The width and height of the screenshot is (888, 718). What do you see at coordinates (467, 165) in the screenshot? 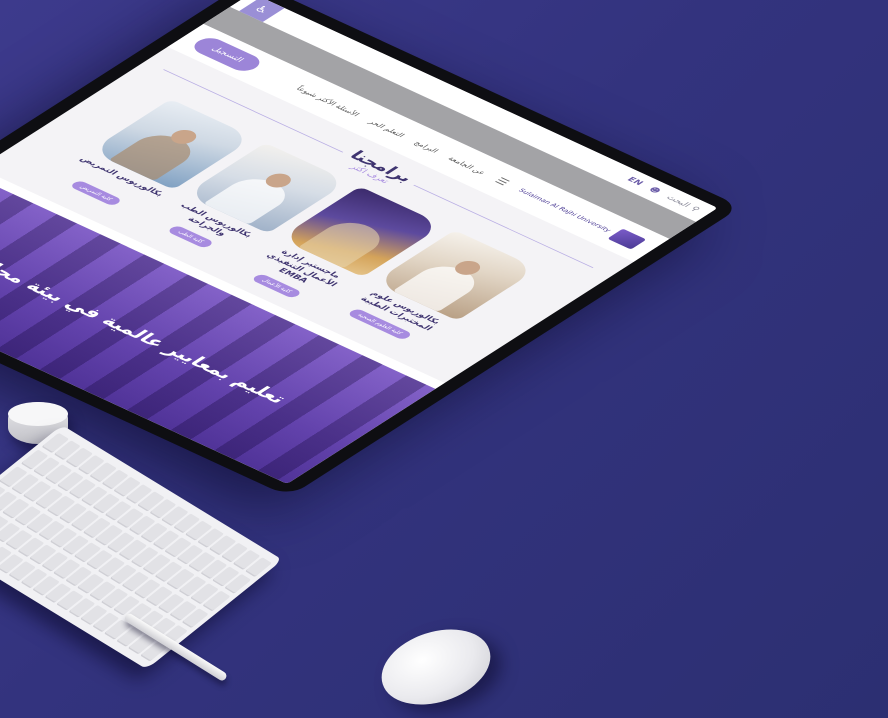
I see `nav-item-about: عن الجامعة` at bounding box center [467, 165].